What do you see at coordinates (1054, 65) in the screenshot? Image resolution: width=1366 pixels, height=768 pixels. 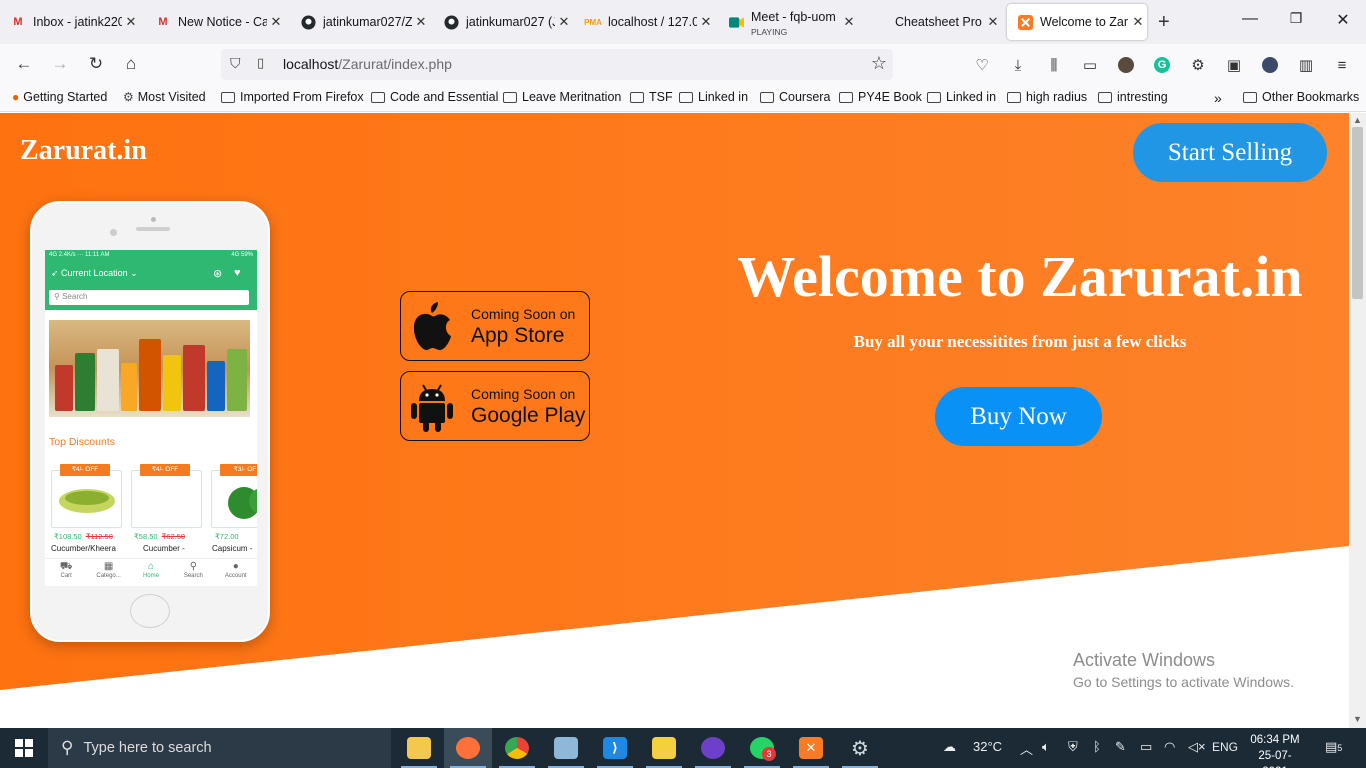 I see `library-icon: ⫼` at bounding box center [1054, 65].